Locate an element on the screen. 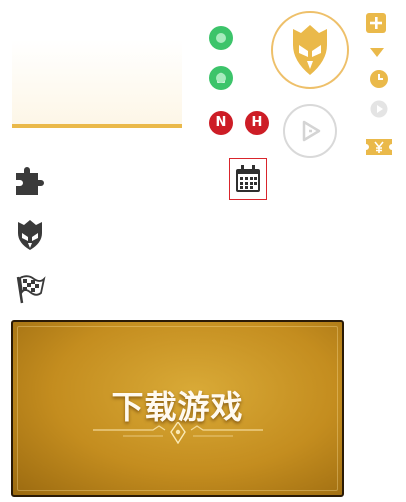  puzzle-icon is located at coordinates (30, 181).